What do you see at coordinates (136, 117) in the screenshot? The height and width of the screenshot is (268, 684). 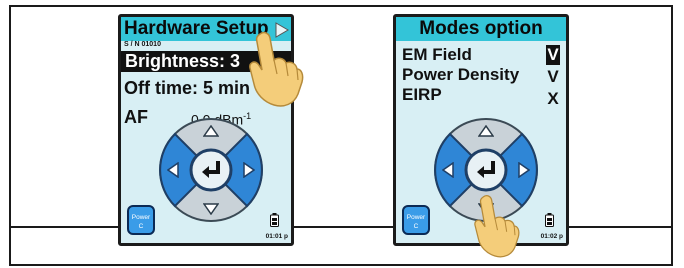 I see `menu-item-af: AF` at bounding box center [136, 117].